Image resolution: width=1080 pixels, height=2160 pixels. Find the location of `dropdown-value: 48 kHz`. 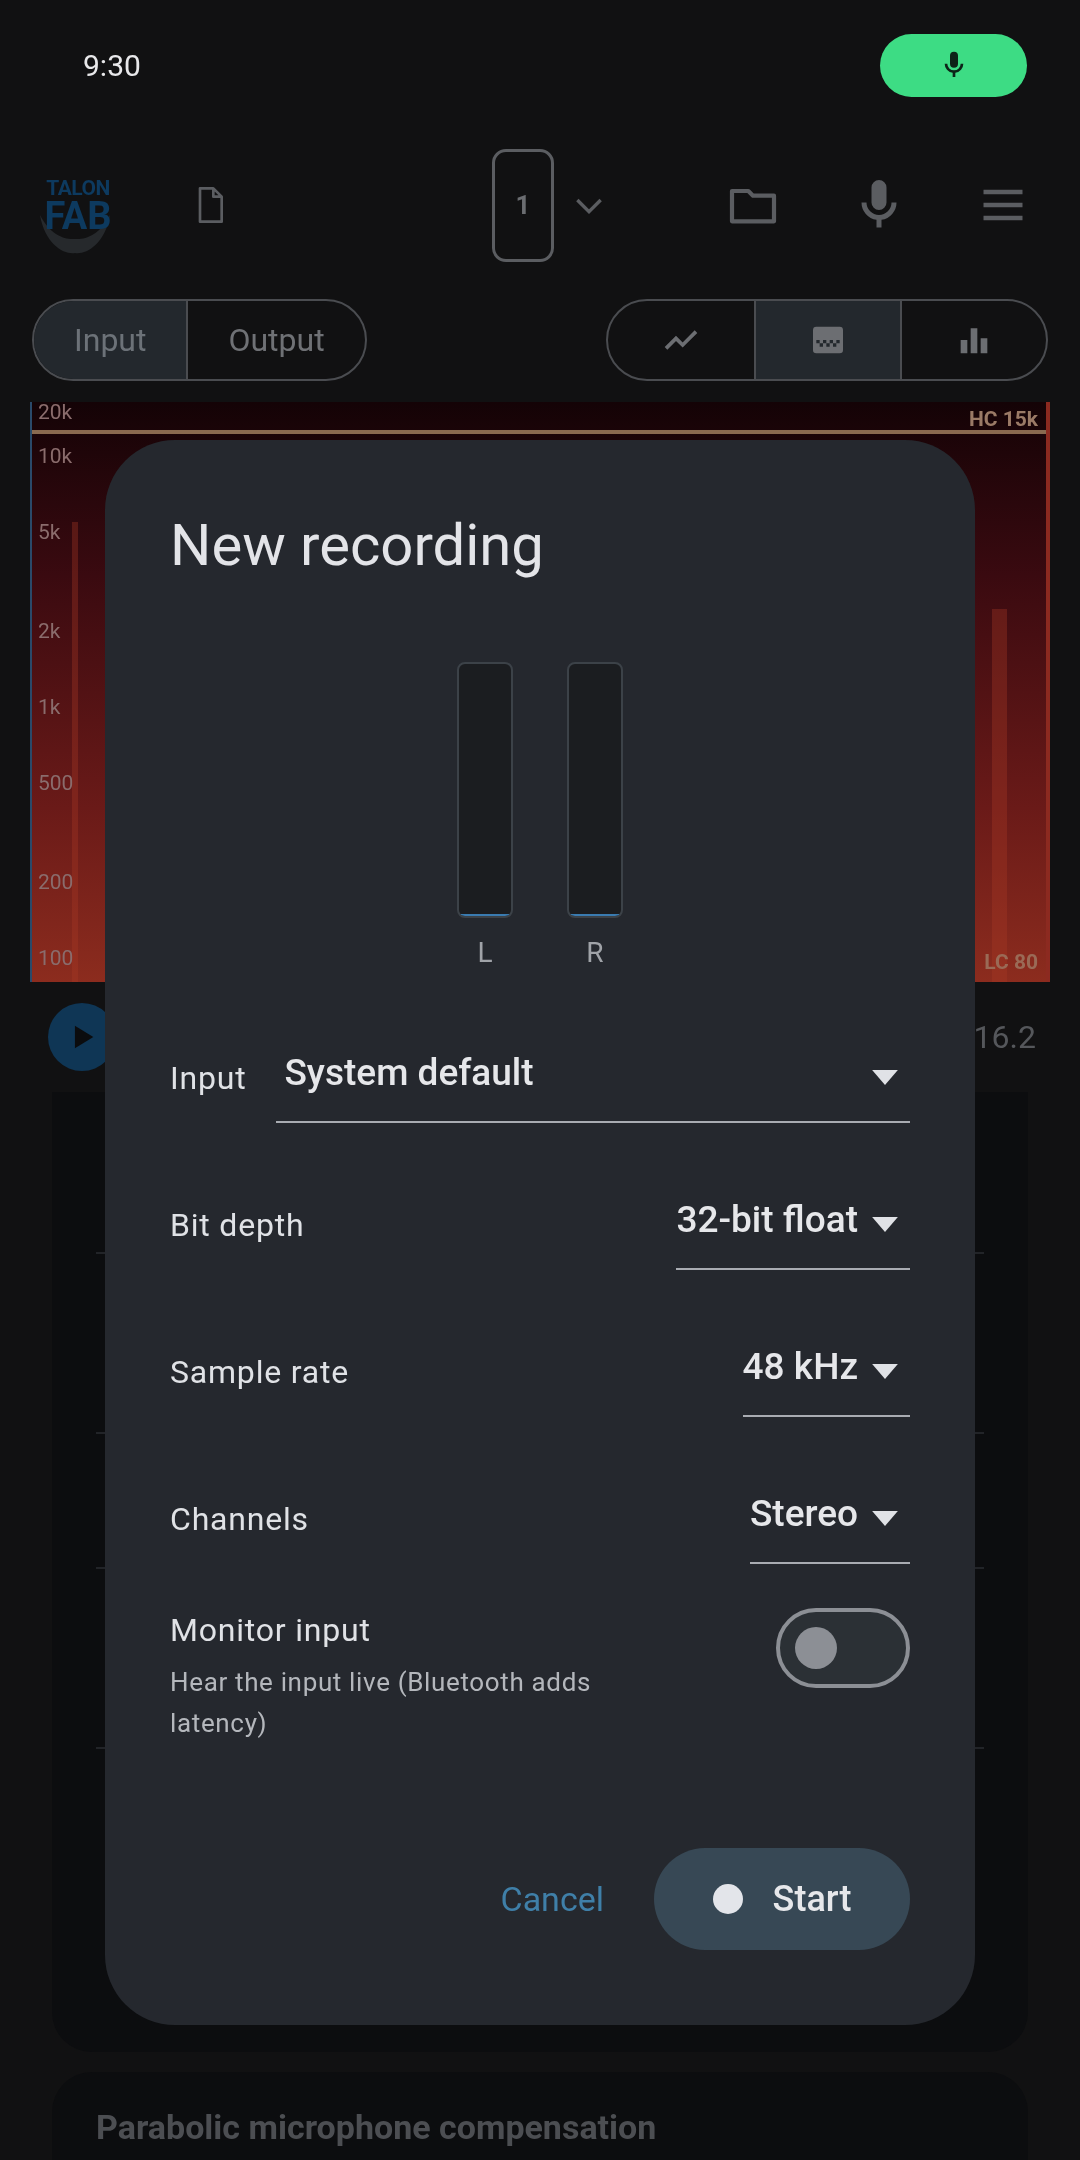

dropdown-value: 48 kHz is located at coordinates (800, 1367).